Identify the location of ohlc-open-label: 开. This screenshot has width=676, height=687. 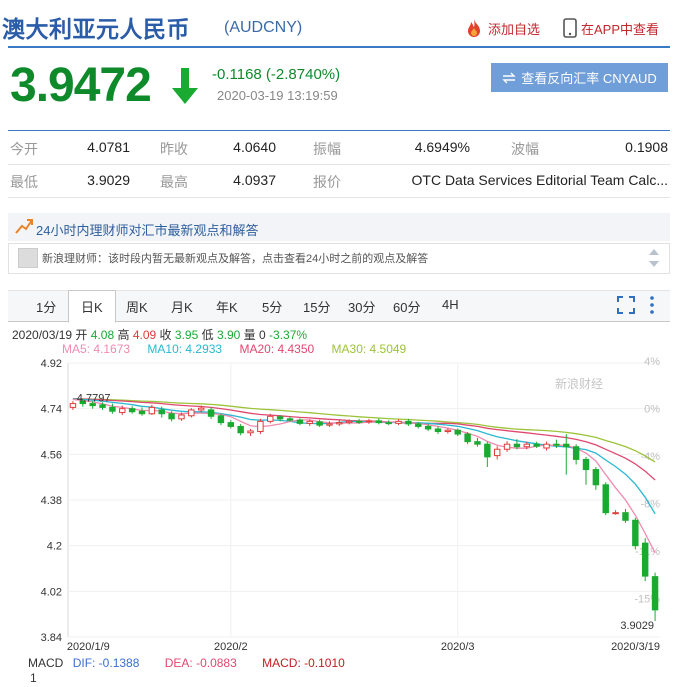
(81, 335).